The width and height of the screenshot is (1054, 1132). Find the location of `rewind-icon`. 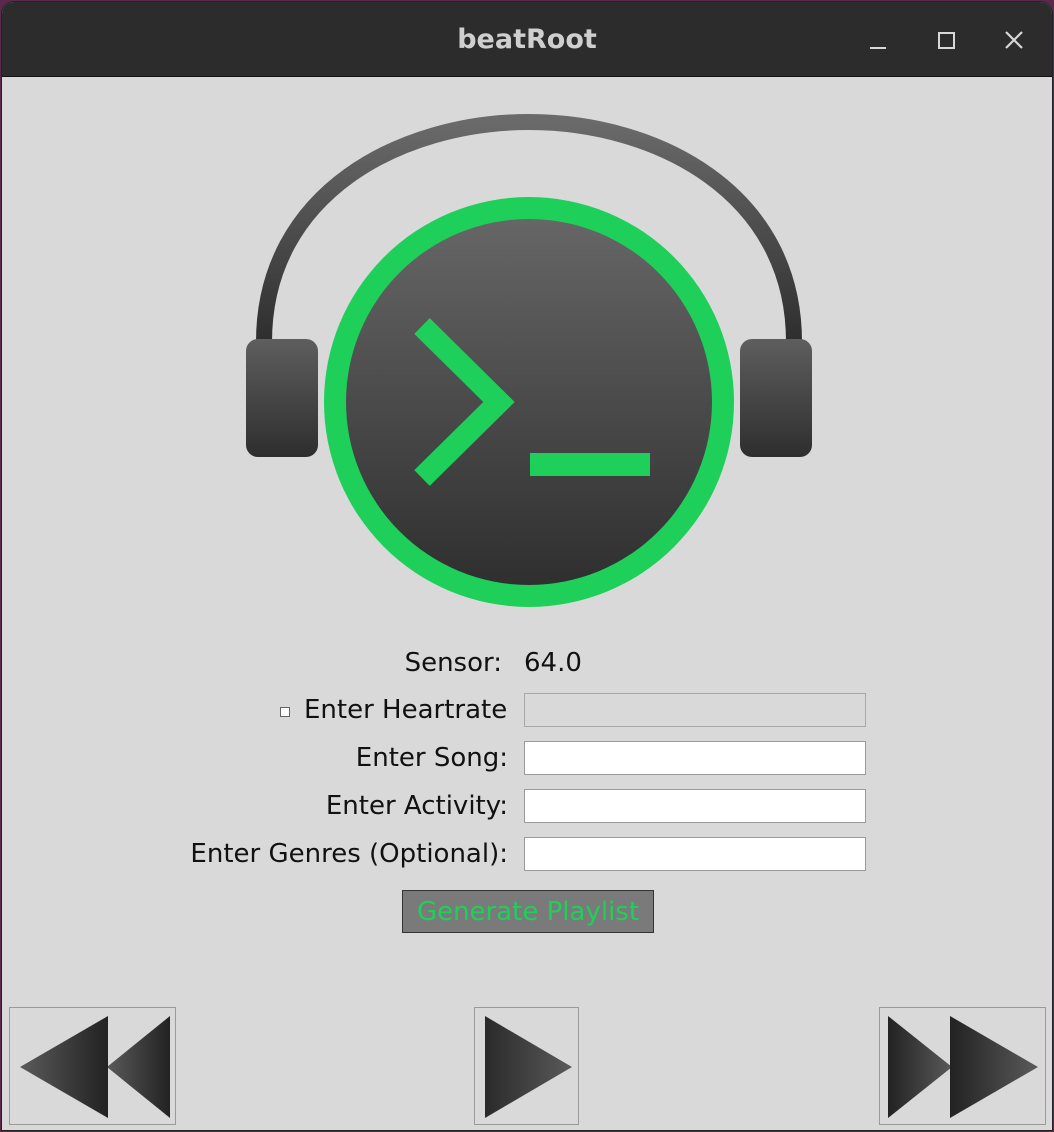

rewind-icon is located at coordinates (95, 1067).